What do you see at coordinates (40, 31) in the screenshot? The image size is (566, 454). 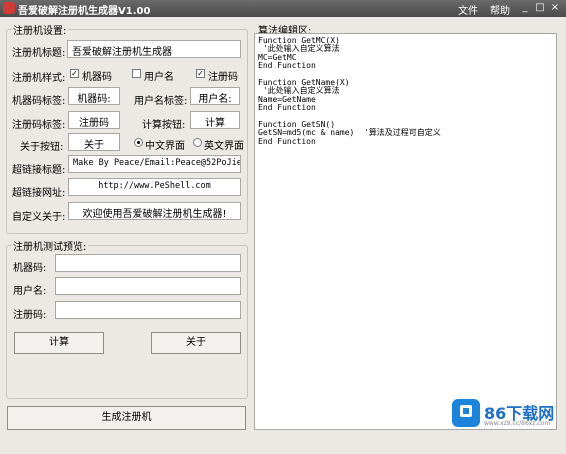 I see `settings-legend: 注册机设置:` at bounding box center [40, 31].